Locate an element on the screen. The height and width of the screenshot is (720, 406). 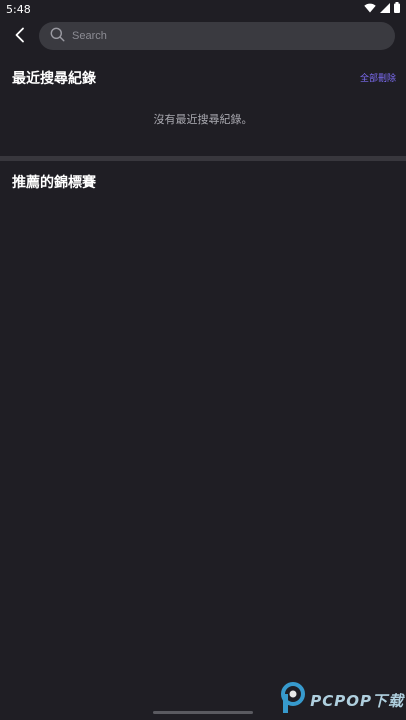
gesture-bar is located at coordinates (203, 712).